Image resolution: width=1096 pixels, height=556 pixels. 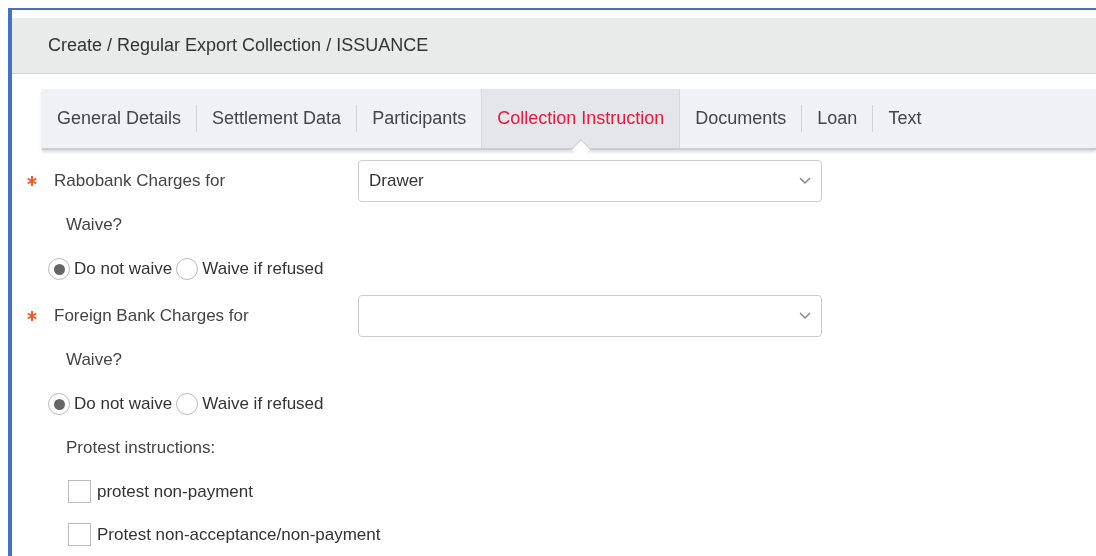 I want to click on select-field: Drawer, so click(x=590, y=180).